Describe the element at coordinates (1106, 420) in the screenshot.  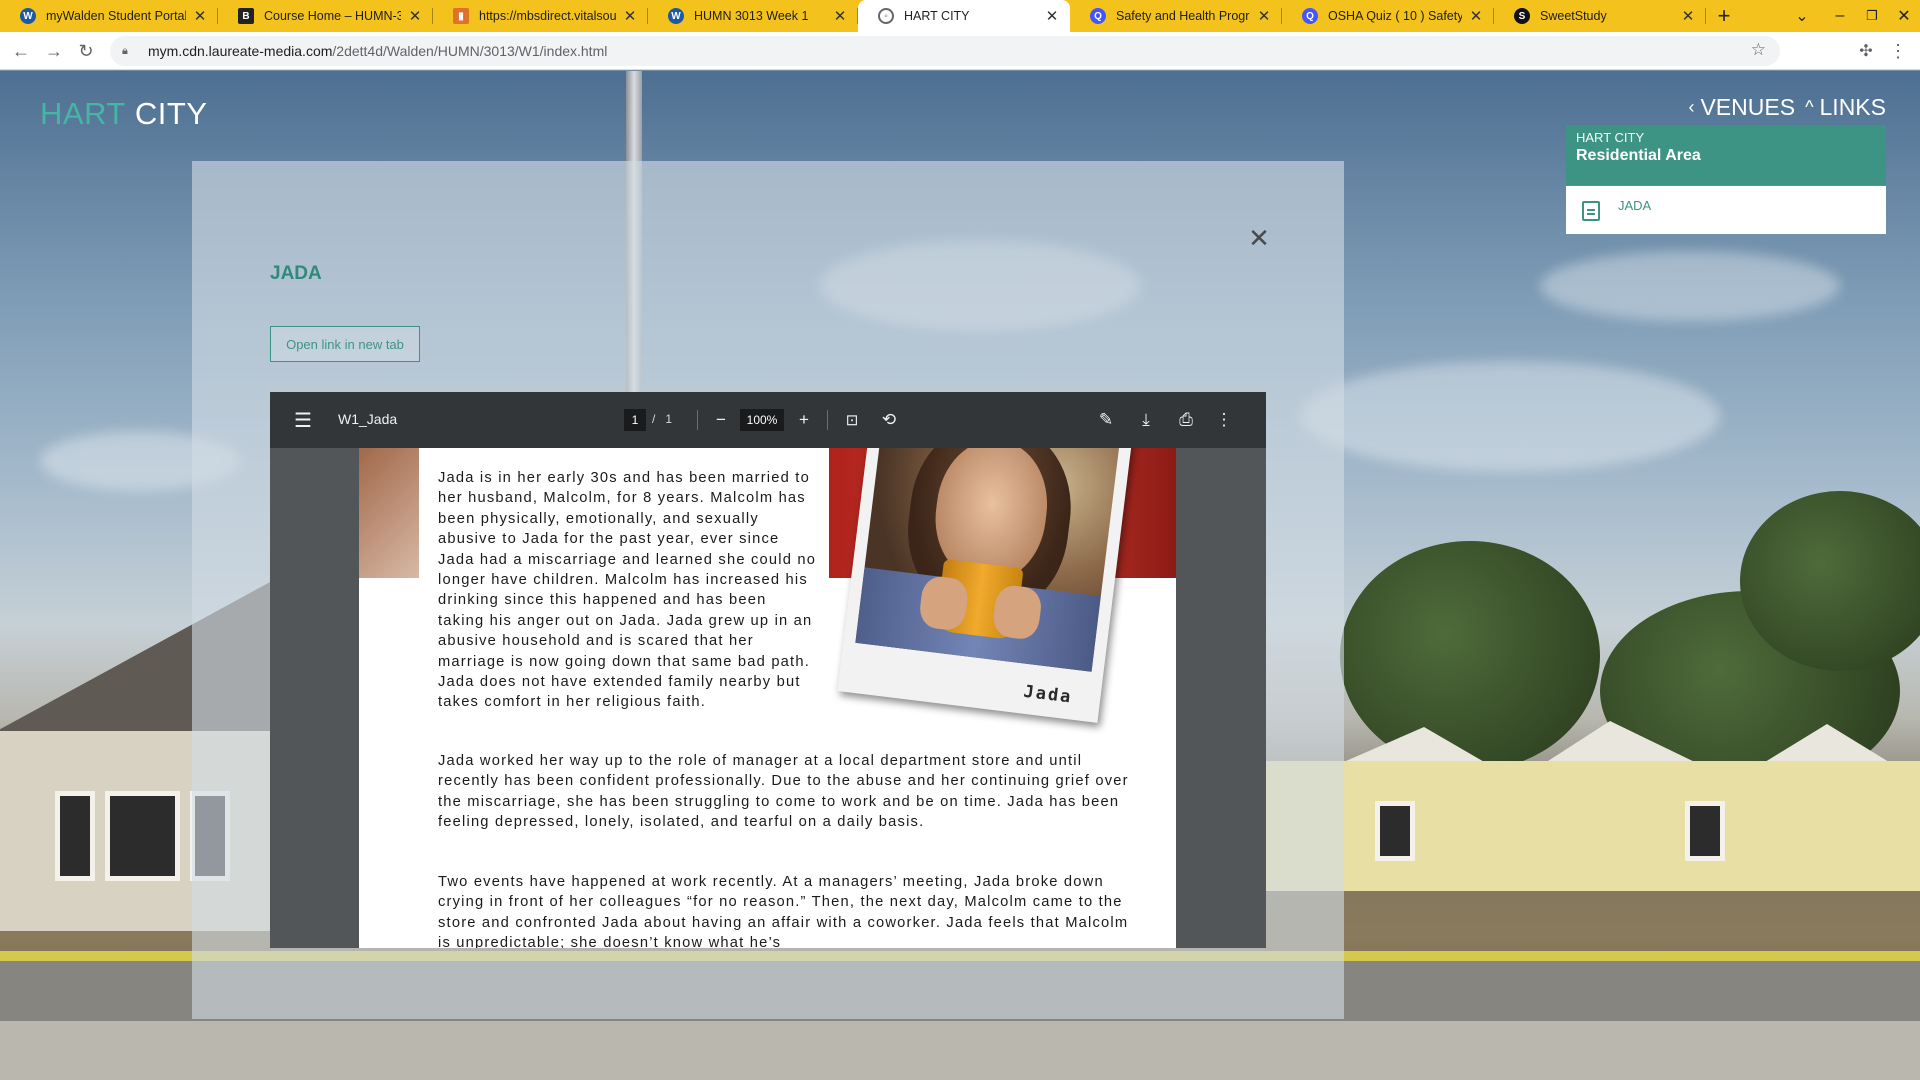
I see `annotate-pen-icon: ✎` at that location.